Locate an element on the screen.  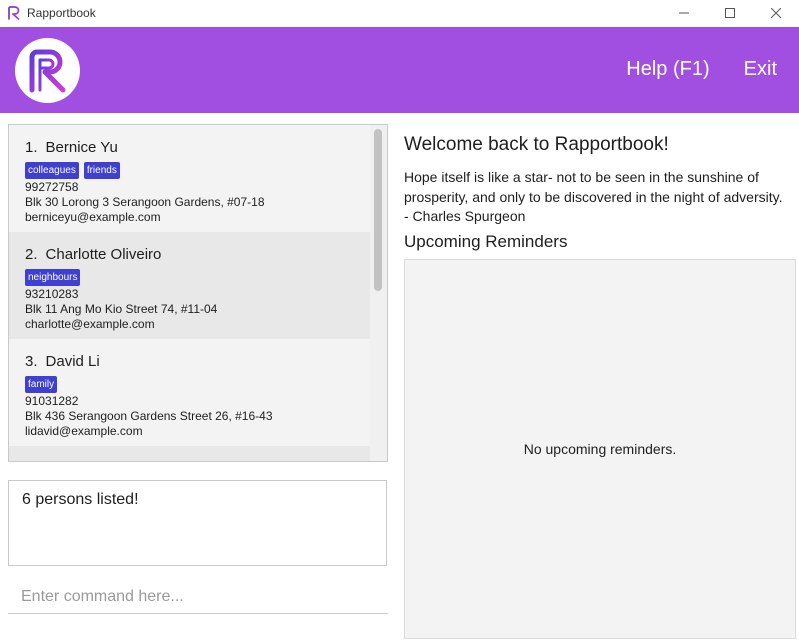
welcome-heading: Welcome back to Rapportbook! is located at coordinates (536, 144).